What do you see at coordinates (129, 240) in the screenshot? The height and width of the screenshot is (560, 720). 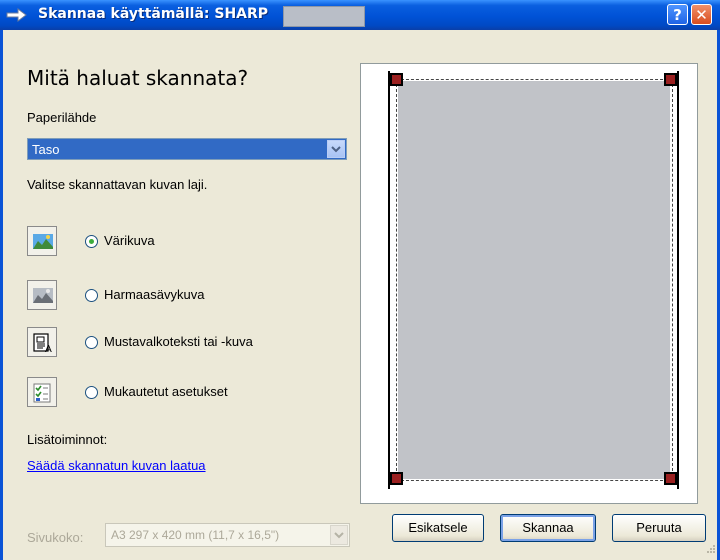 I see `color-picture-label: Värikuva` at bounding box center [129, 240].